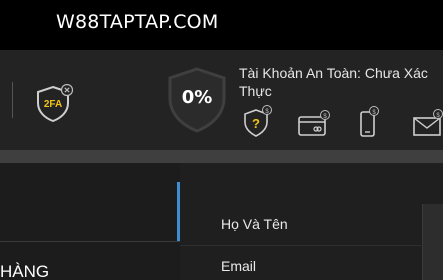  Describe the element at coordinates (239, 266) in the screenshot. I see `email-label: Email` at that location.